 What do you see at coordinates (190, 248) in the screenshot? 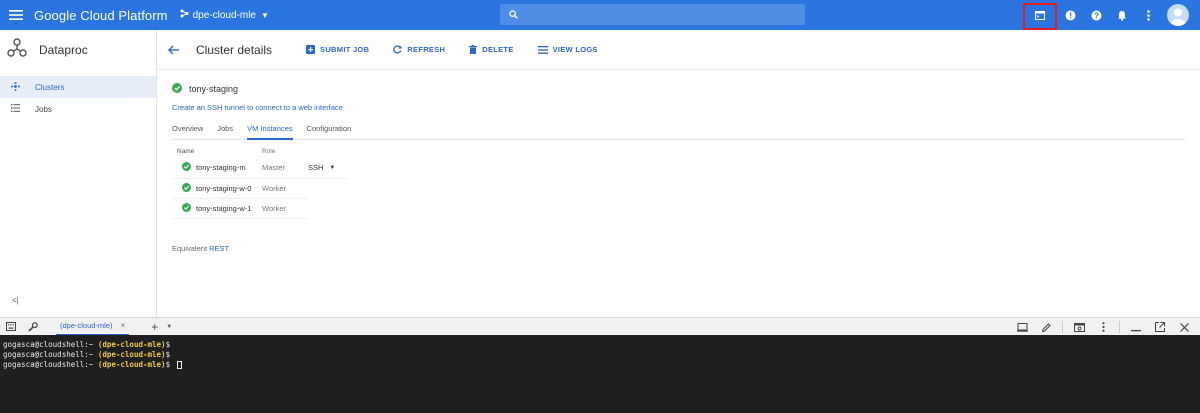
I see `equivalent-label: Equivalent` at bounding box center [190, 248].